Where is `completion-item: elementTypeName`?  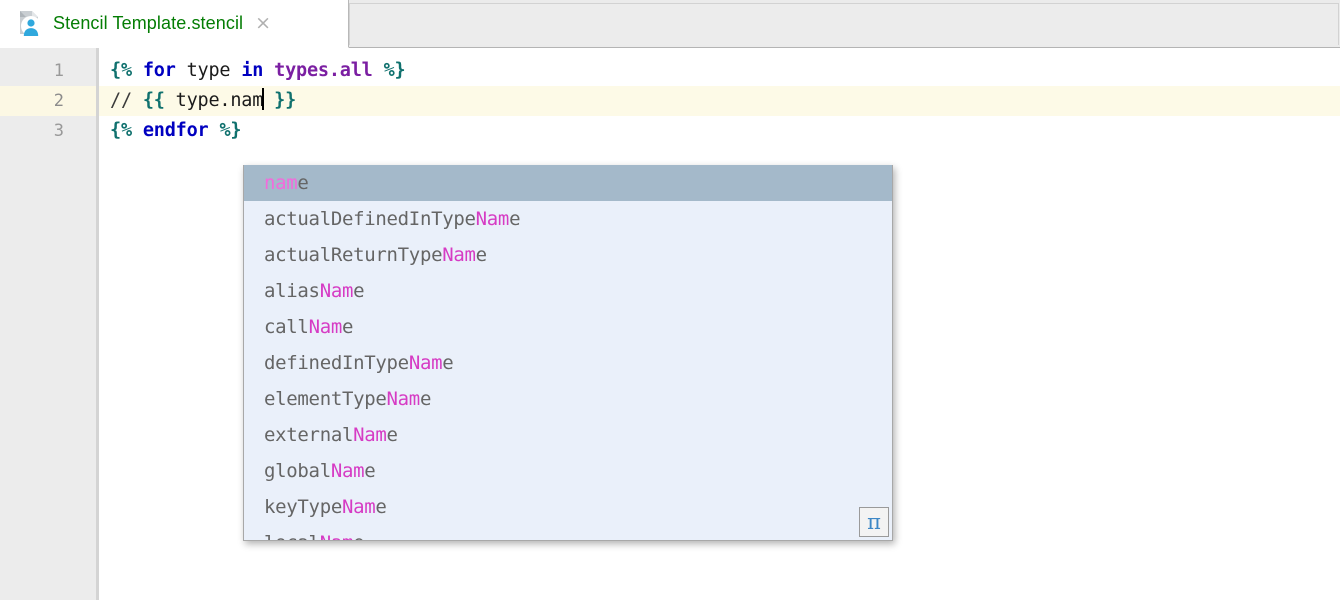
completion-item: elementTypeName is located at coordinates (568, 399).